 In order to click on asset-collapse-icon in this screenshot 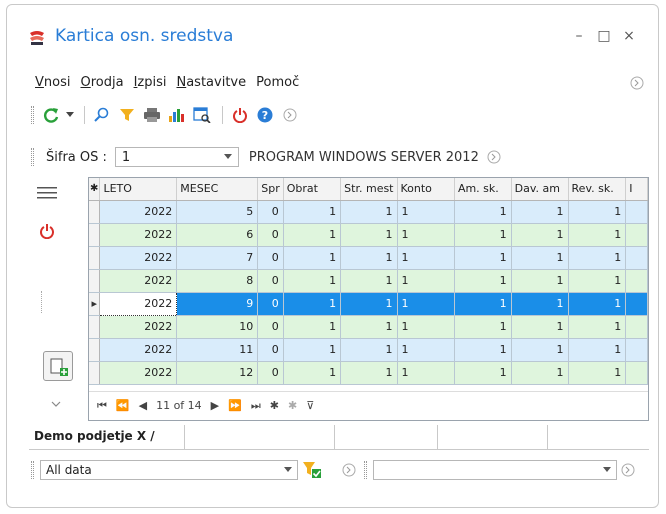, I will do `click(494, 157)`.